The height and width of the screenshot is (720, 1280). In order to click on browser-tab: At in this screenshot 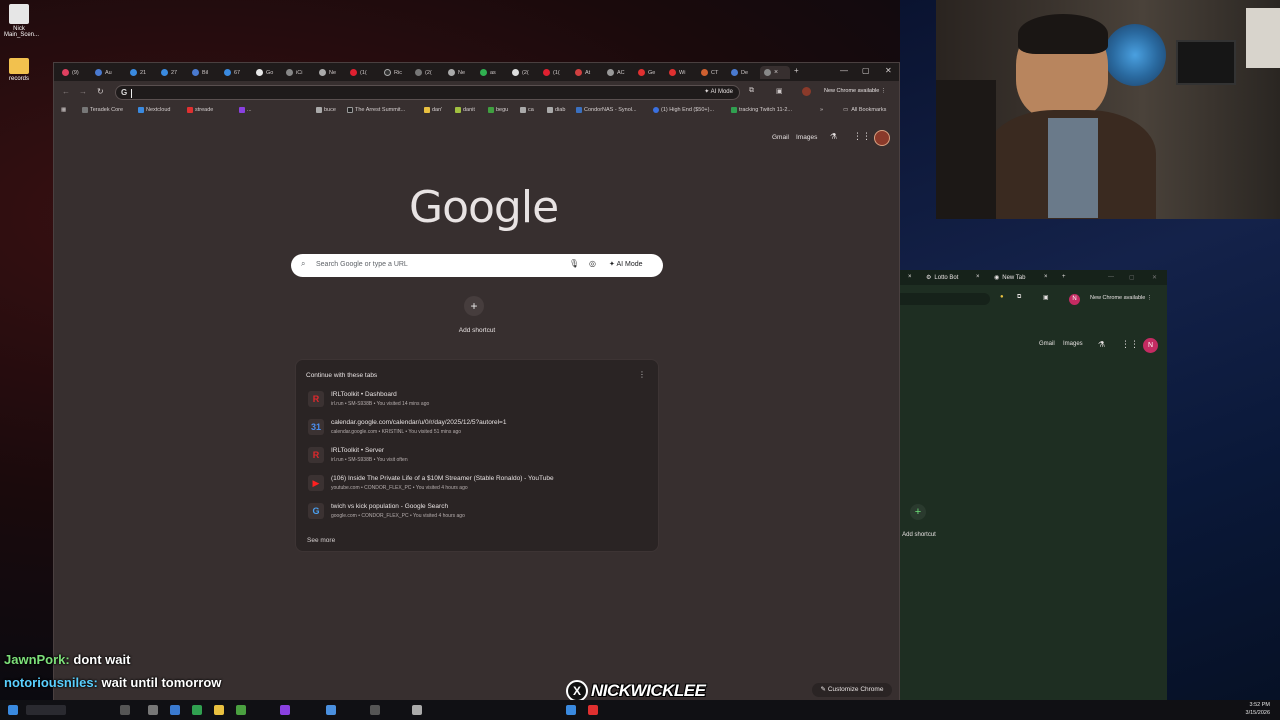, I will do `click(582, 72)`.